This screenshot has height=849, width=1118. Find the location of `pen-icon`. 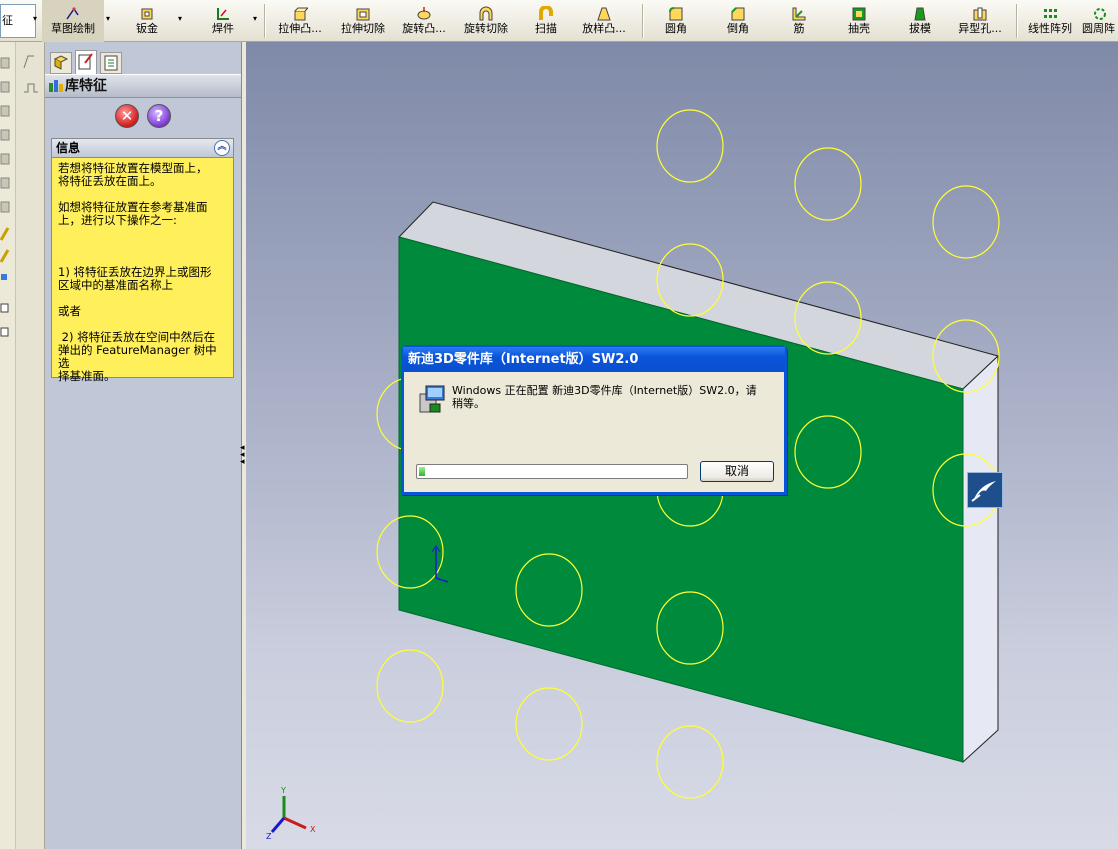

pen-icon is located at coordinates (983, 491).